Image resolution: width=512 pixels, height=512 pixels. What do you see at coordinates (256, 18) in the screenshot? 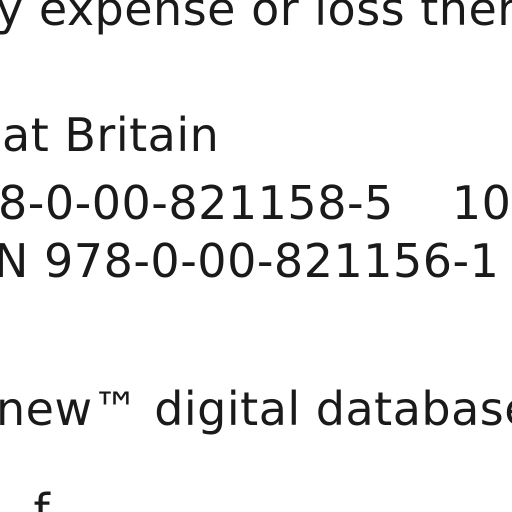
I see `text-line-expense: y expense or loss ther` at bounding box center [256, 18].